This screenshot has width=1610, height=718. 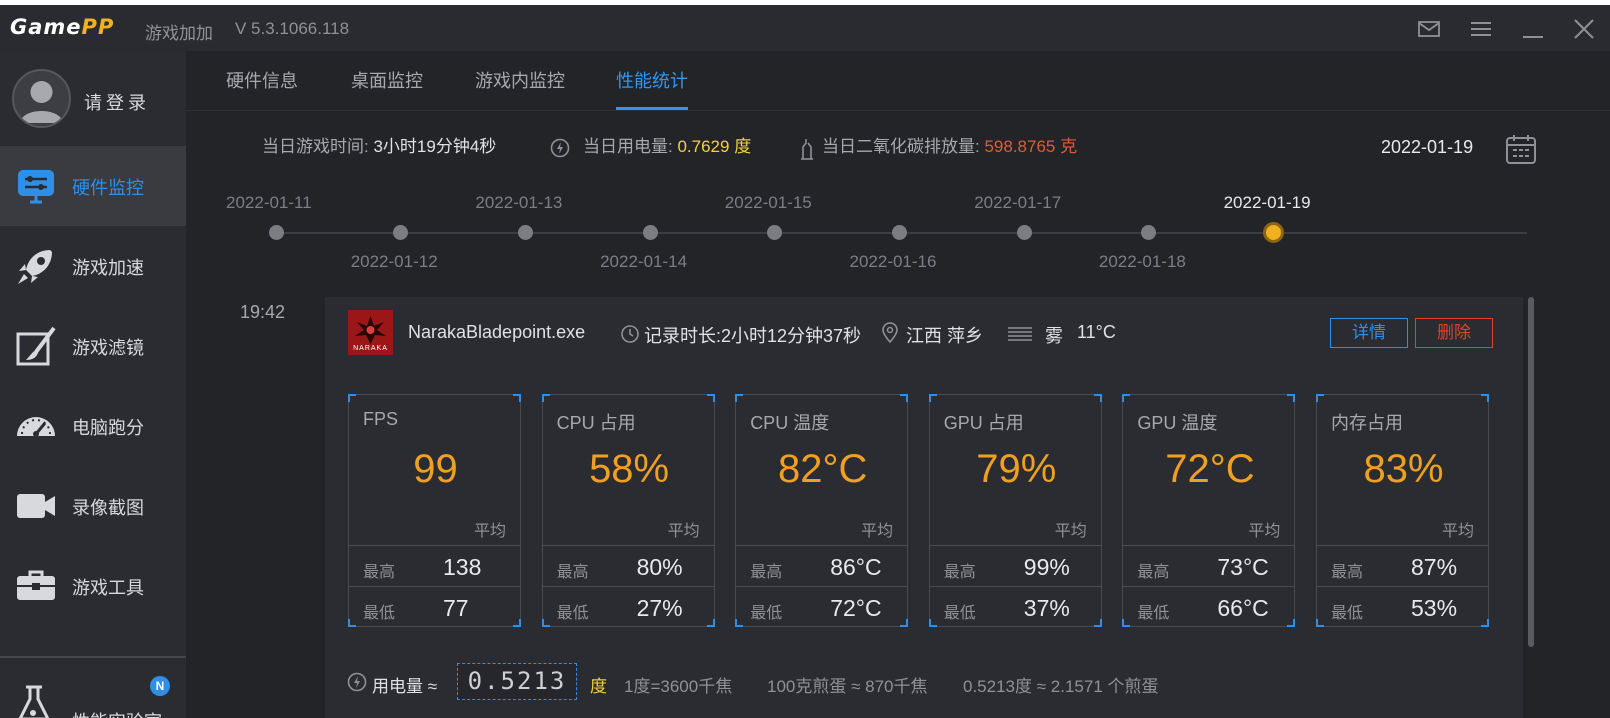 What do you see at coordinates (117, 102) in the screenshot?
I see `login-label: 请登录` at bounding box center [117, 102].